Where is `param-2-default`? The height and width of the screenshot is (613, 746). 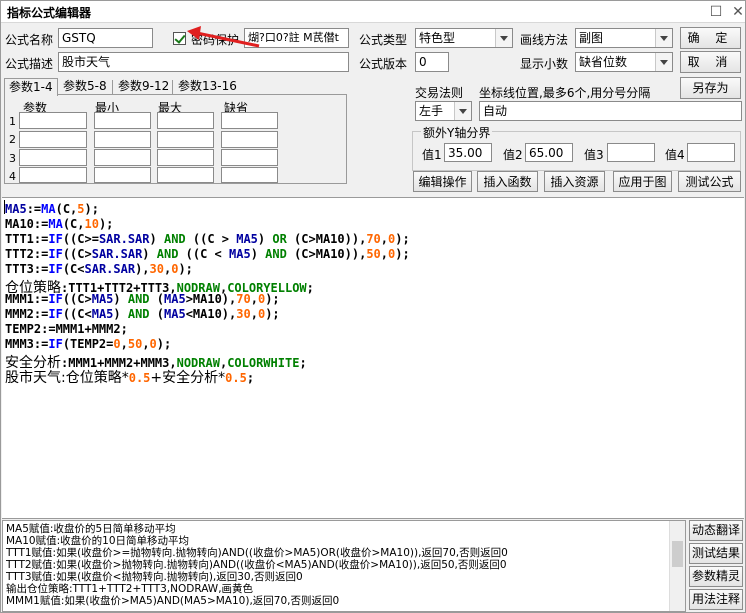
param-2-default is located at coordinates (249, 139).